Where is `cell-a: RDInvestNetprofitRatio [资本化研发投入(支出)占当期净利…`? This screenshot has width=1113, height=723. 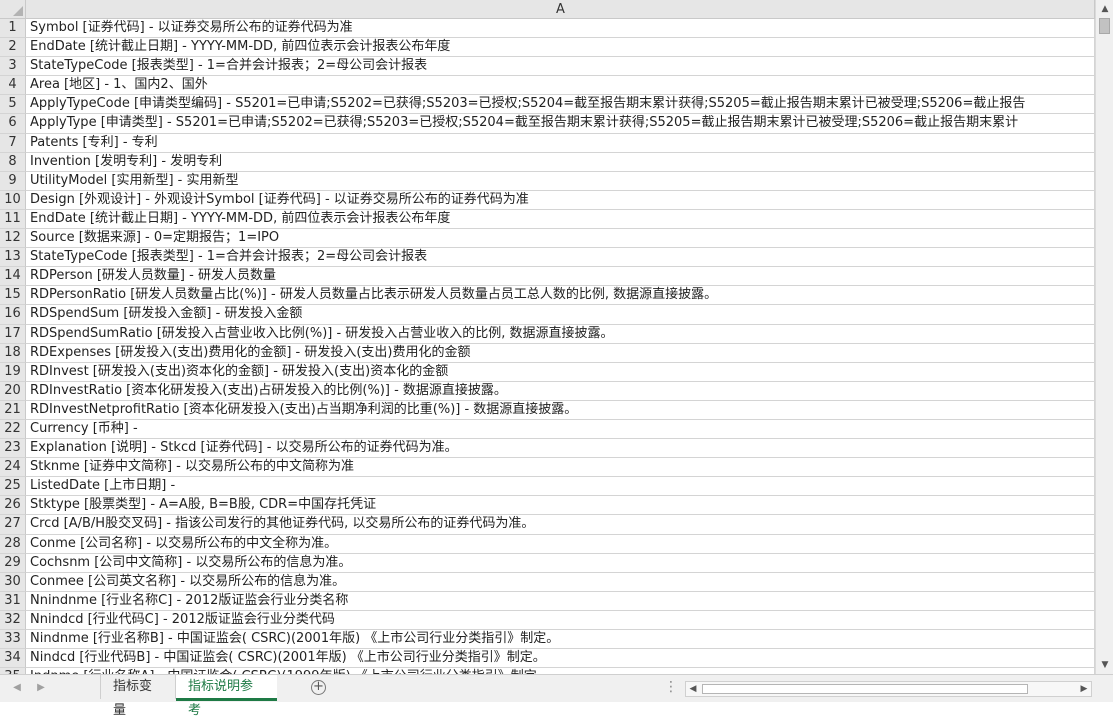
cell-a: RDInvestNetprofitRatio [资本化研发投入(支出)占当期净利… is located at coordinates (560, 410).